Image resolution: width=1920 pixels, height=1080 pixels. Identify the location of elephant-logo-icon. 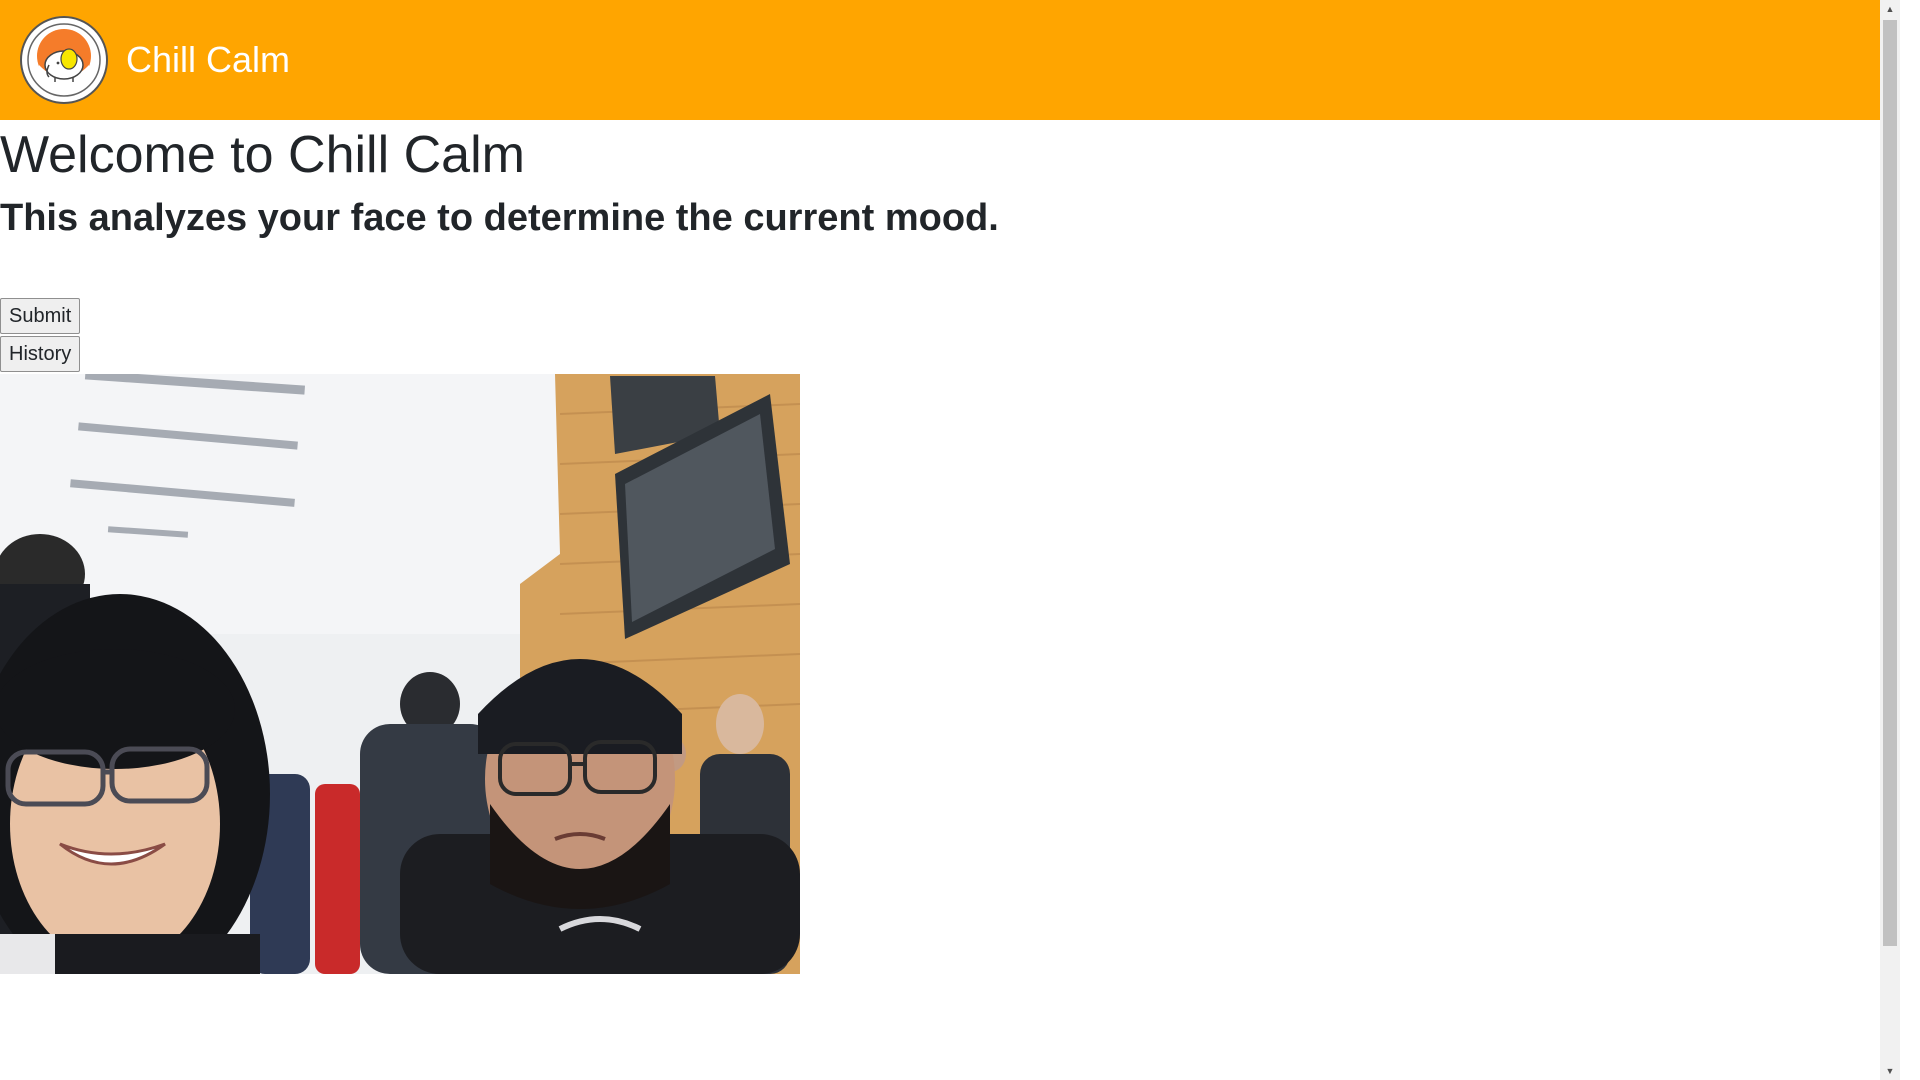
(64, 60).